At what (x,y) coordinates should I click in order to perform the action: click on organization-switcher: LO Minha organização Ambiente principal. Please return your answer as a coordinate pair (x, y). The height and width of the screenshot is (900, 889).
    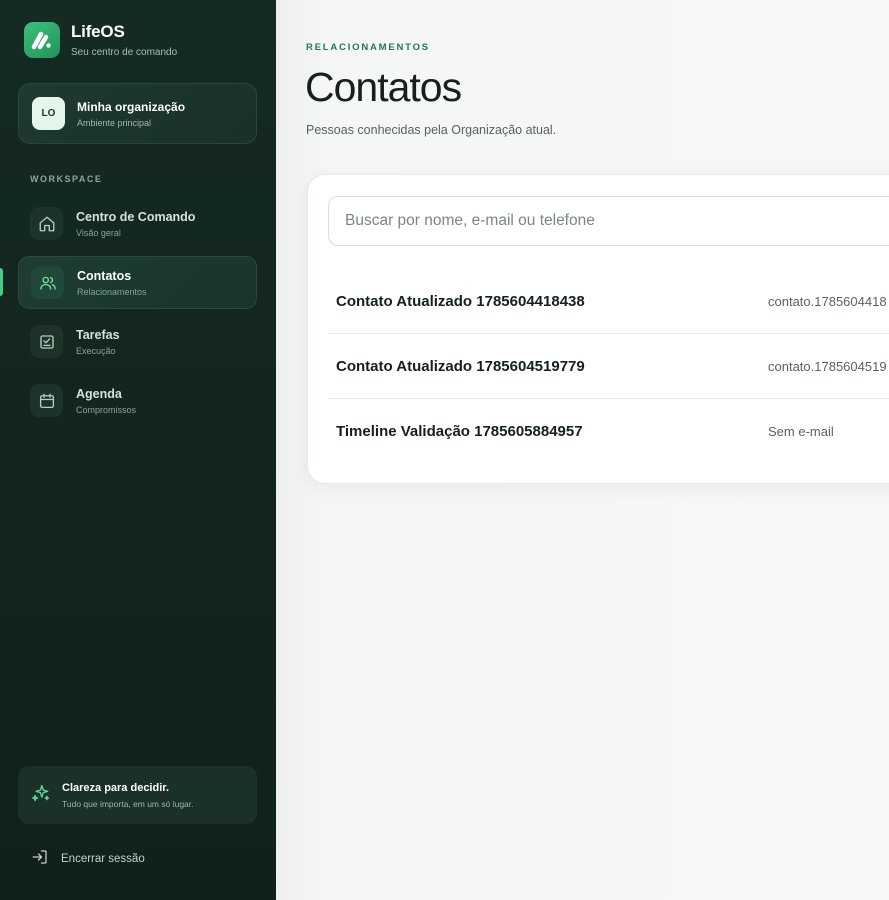
    Looking at the image, I should click on (137, 113).